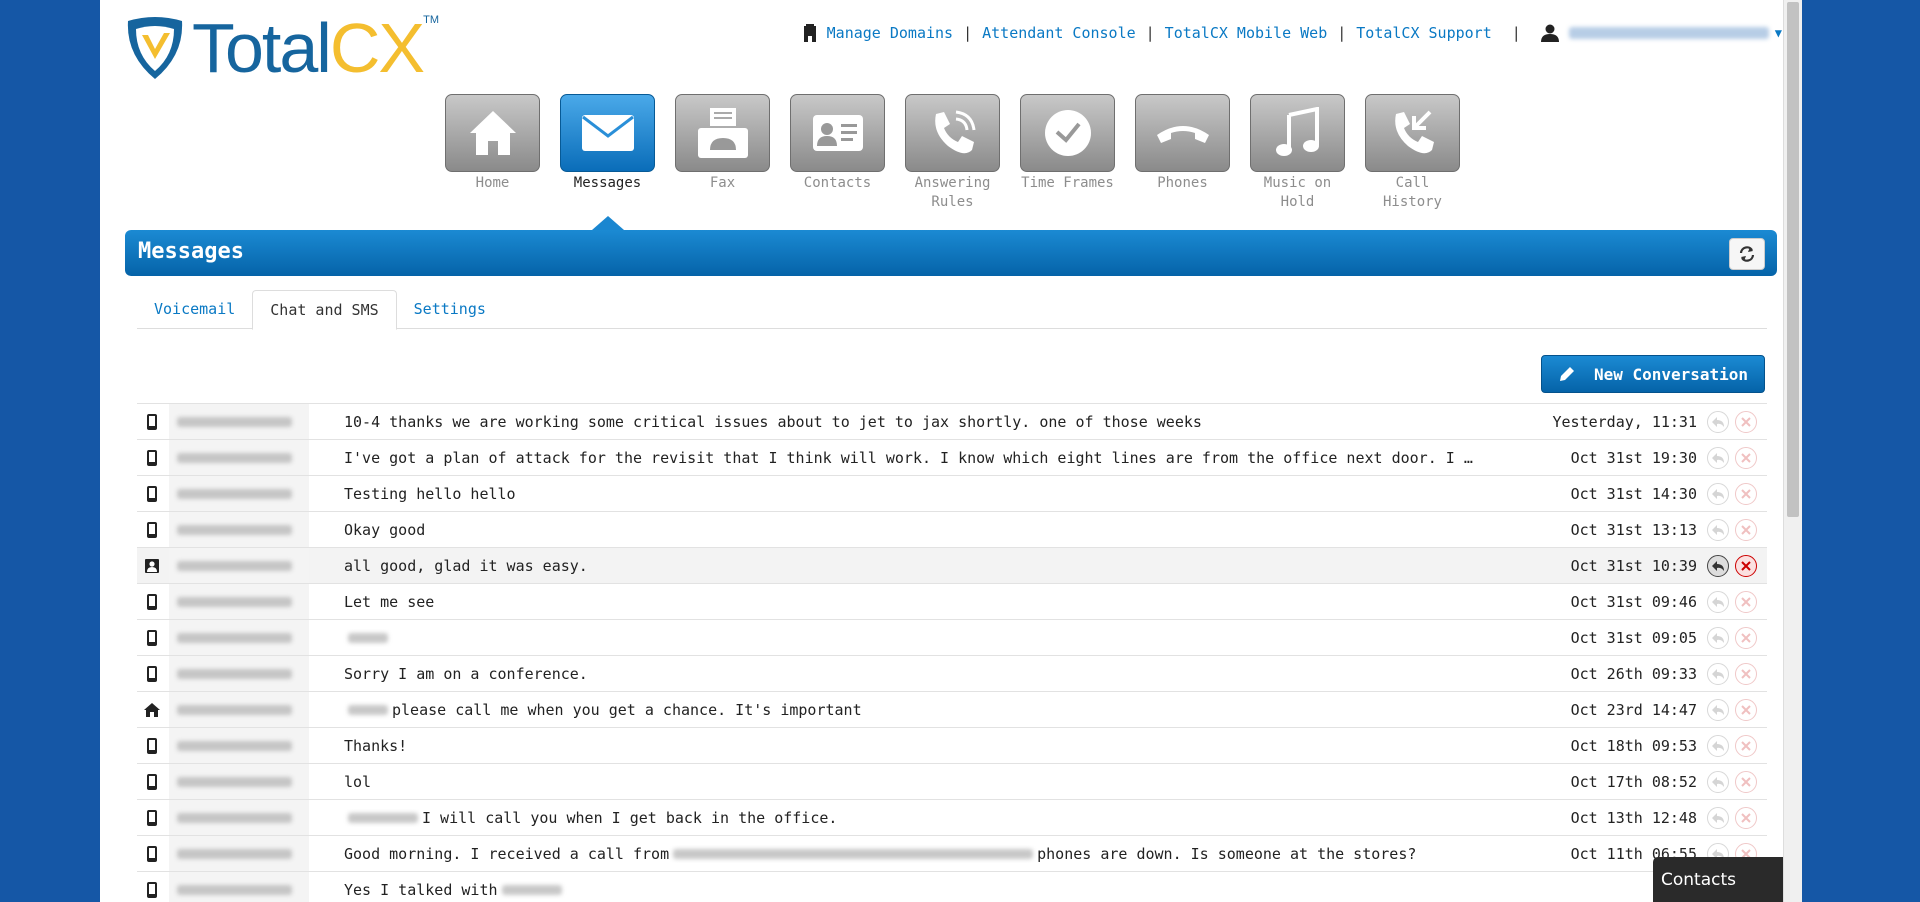 This screenshot has width=1920, height=902. I want to click on user-menu, so click(1668, 33).